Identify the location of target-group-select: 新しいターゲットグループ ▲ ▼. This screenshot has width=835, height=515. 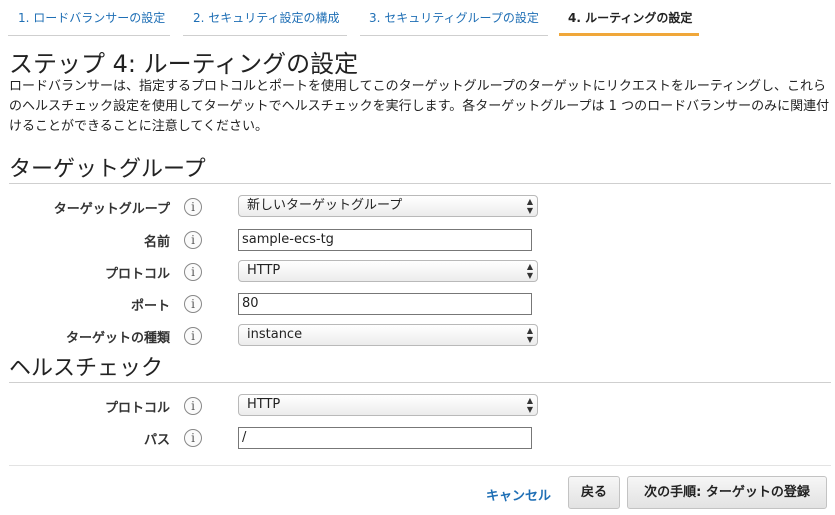
(388, 206).